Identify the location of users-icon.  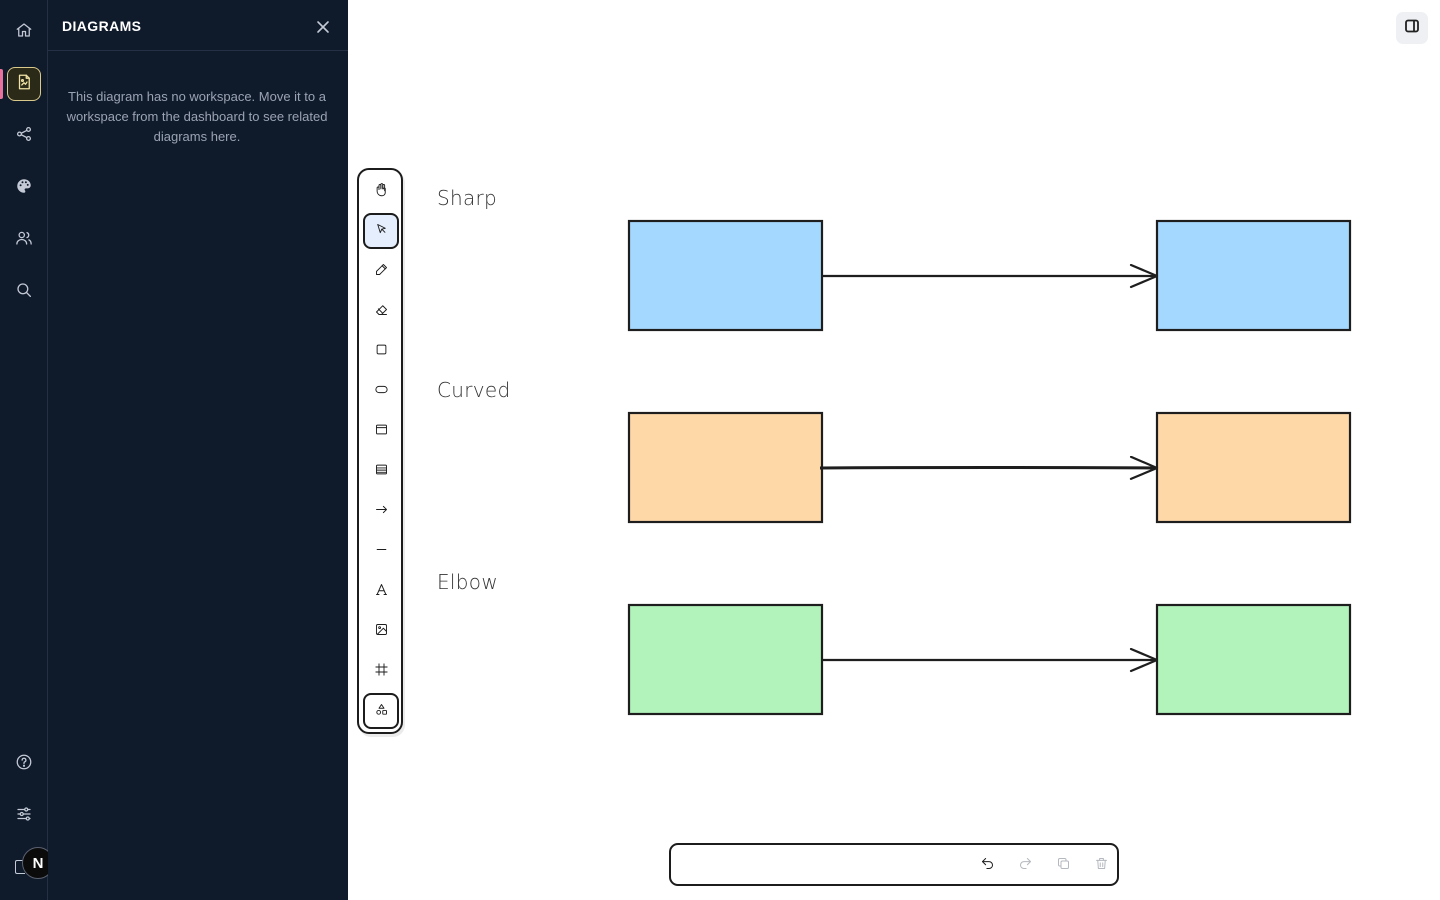
(24, 240).